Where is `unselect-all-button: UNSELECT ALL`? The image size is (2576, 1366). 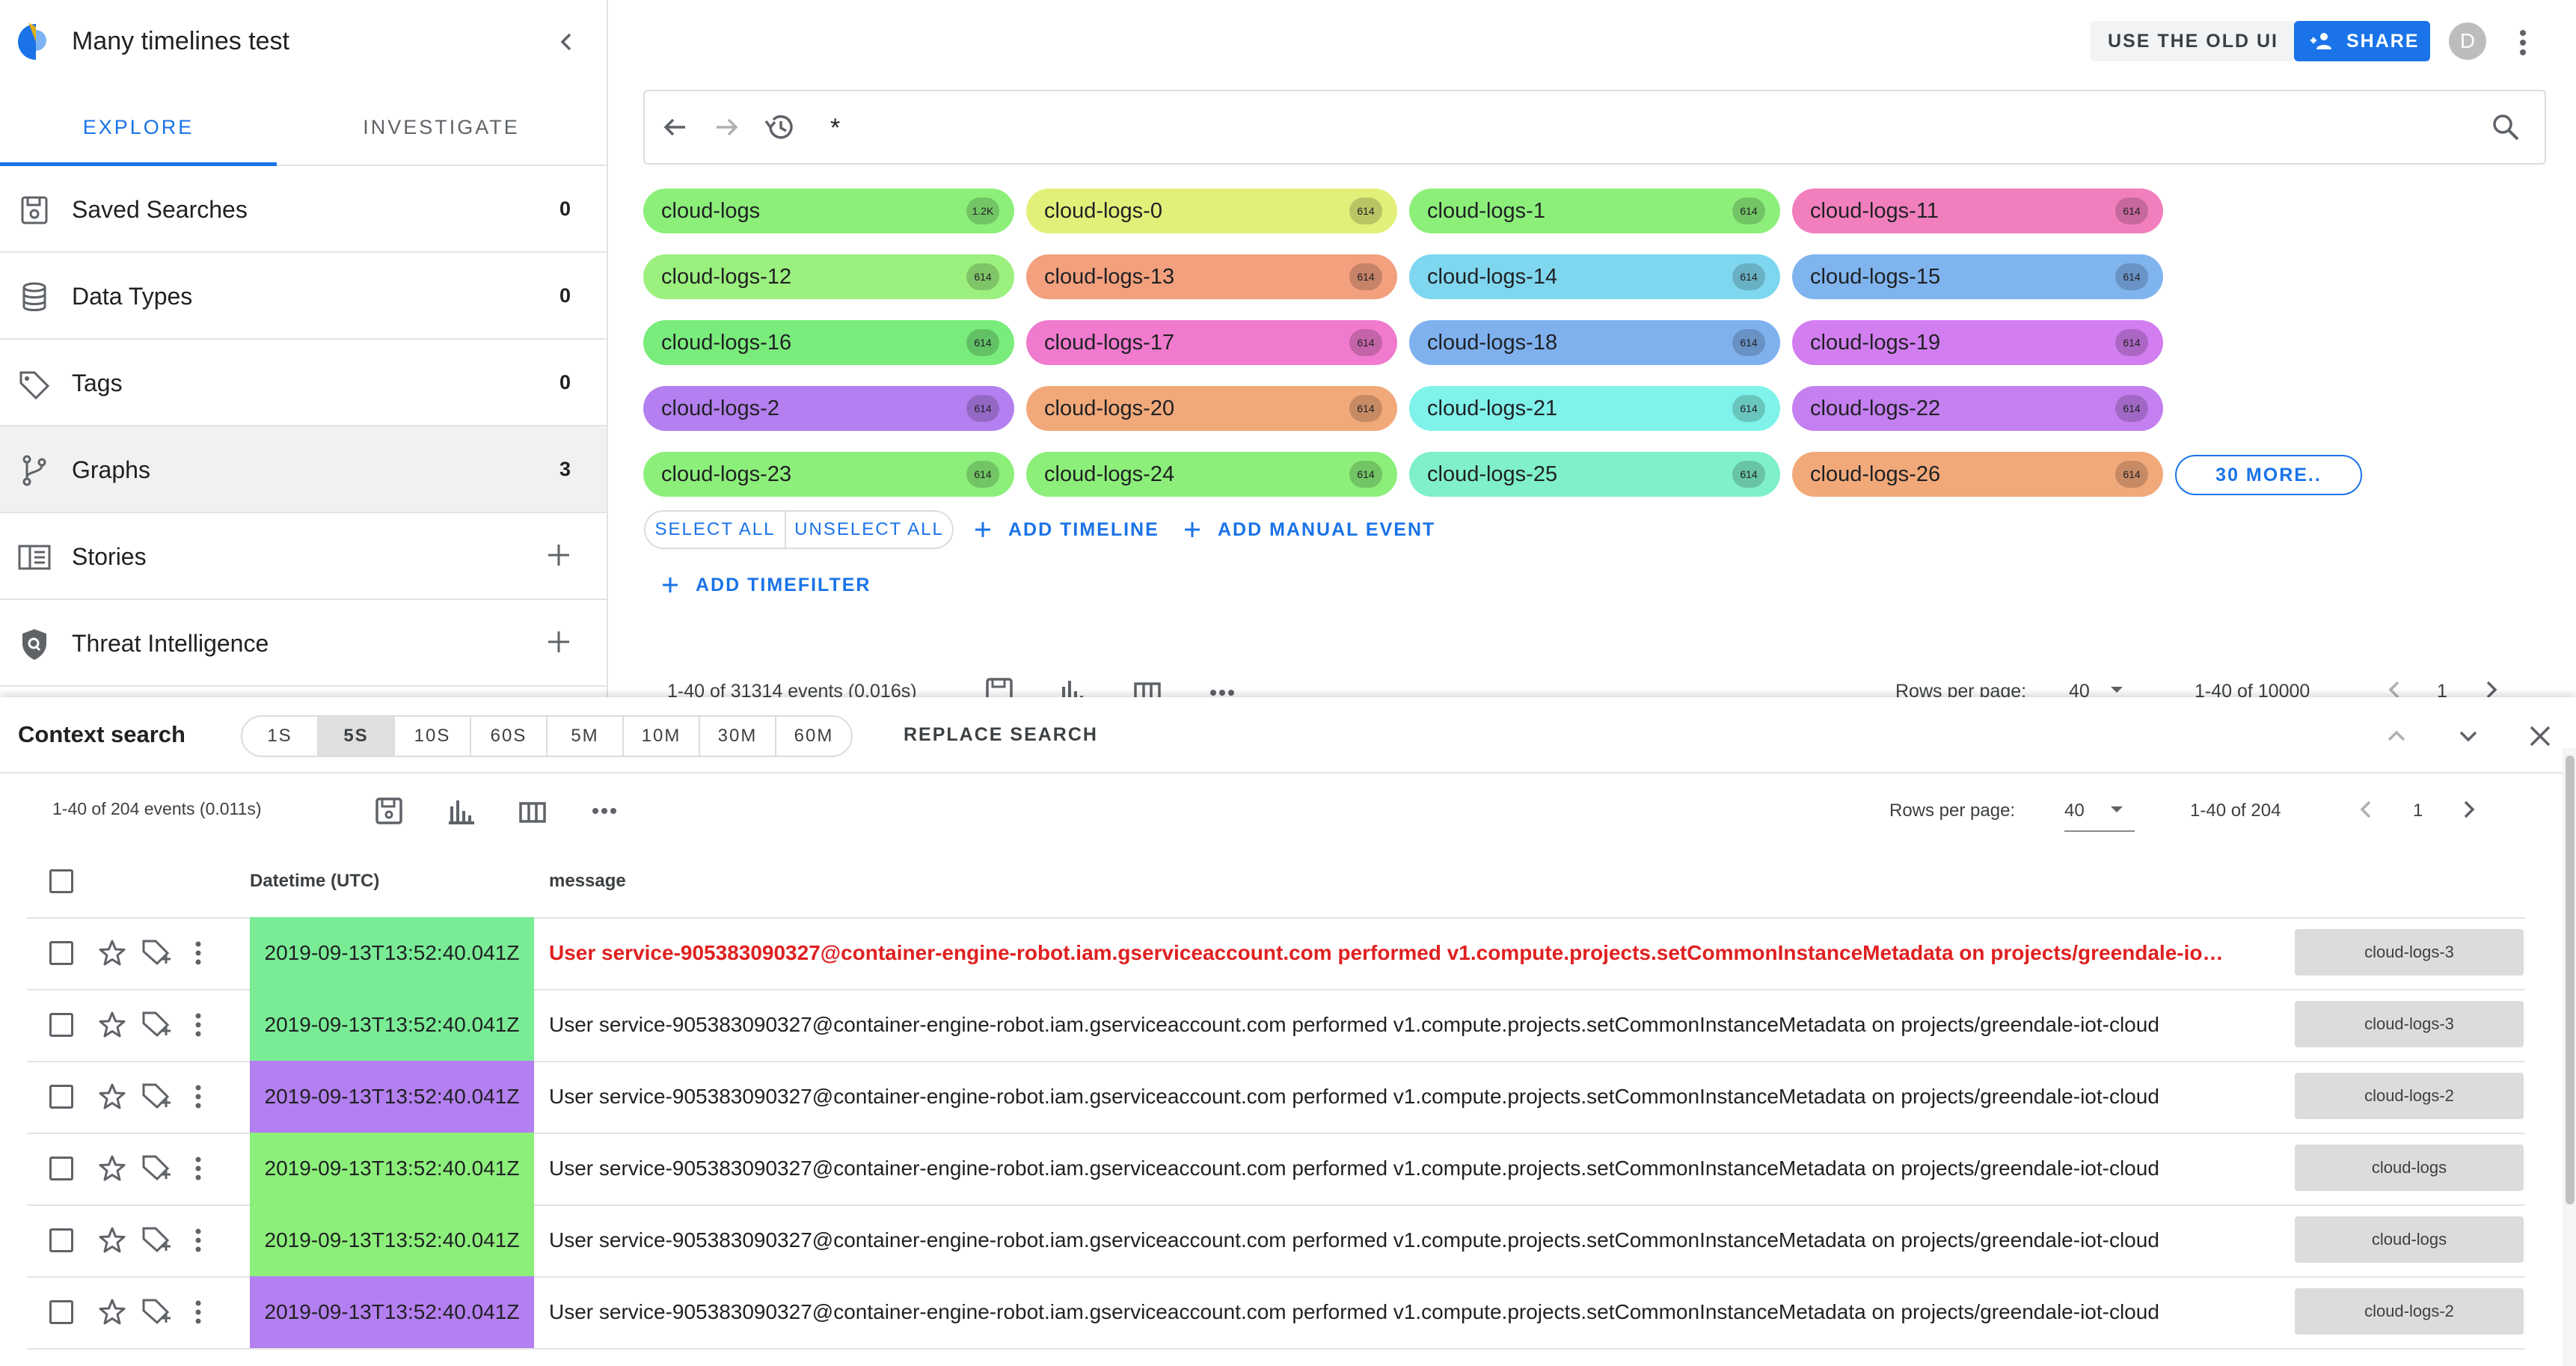 unselect-all-button: UNSELECT ALL is located at coordinates (869, 530).